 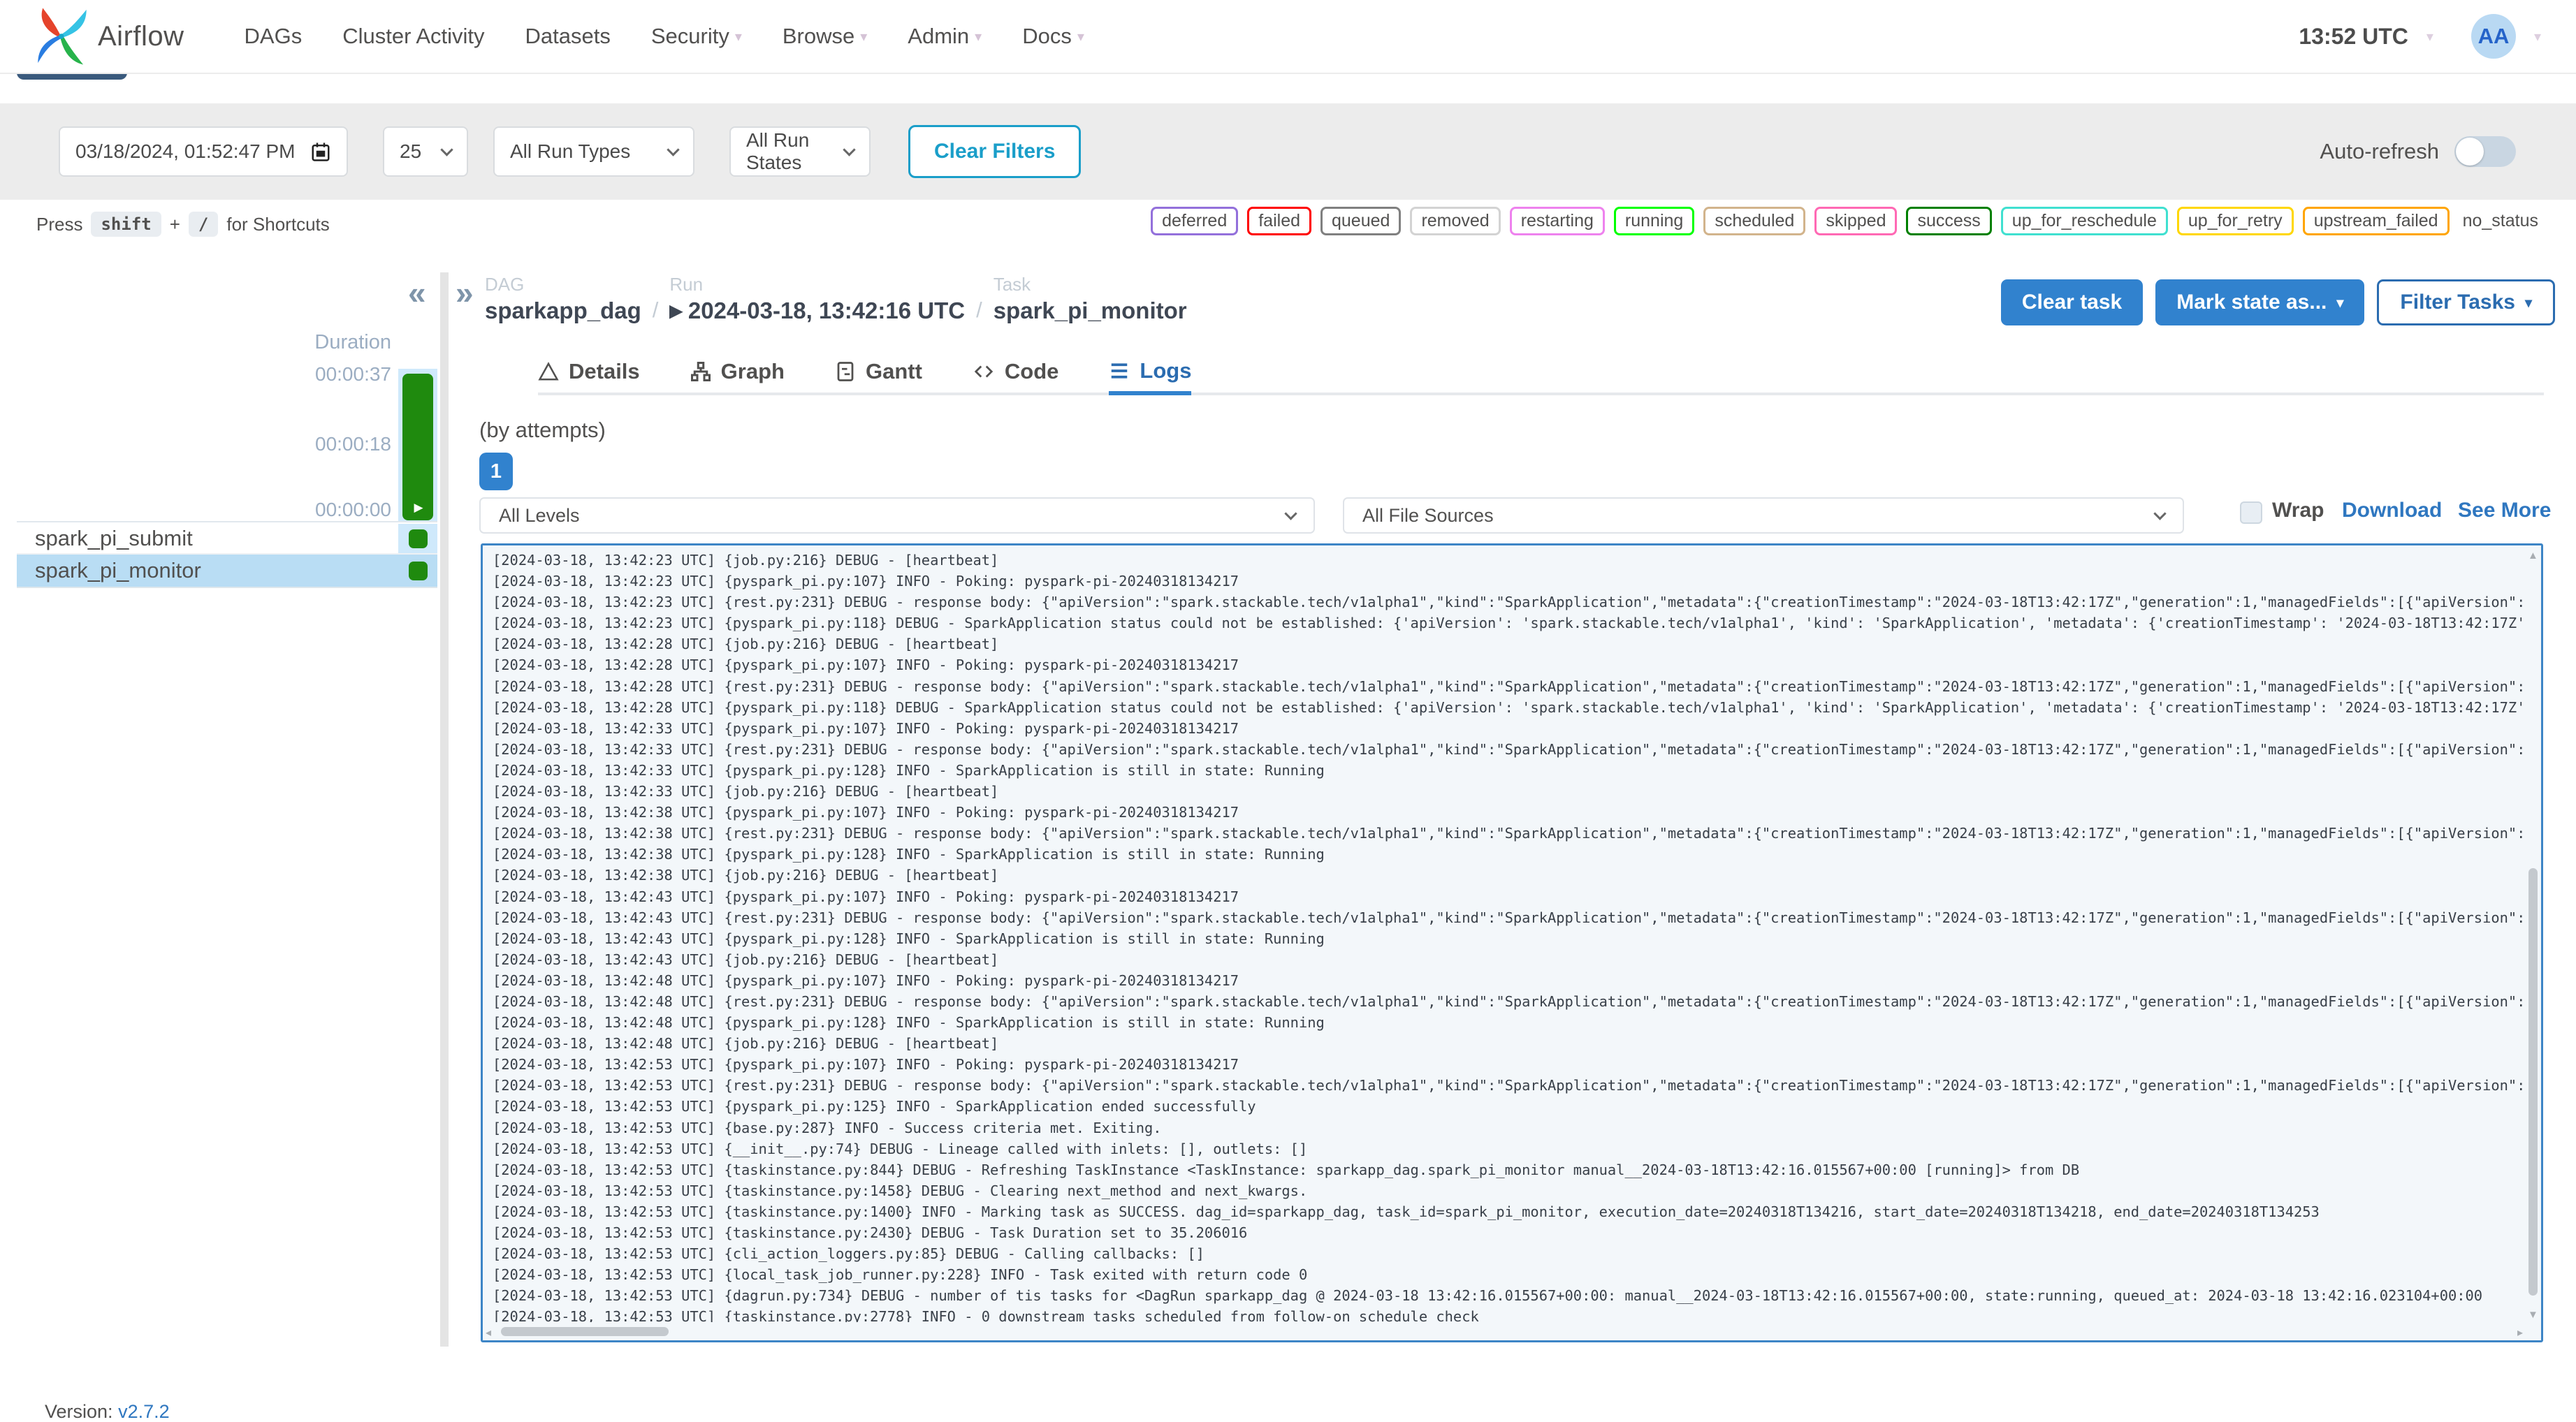 I want to click on tab-graph-label: Graph, so click(x=752, y=371).